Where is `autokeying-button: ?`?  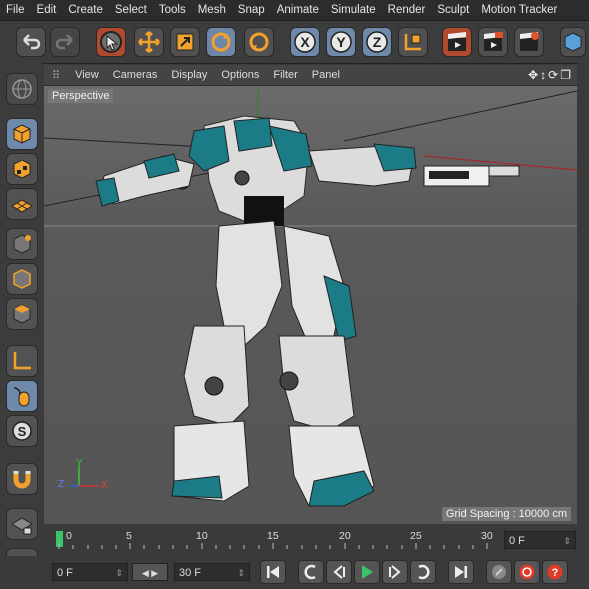 autokeying-button: ? is located at coordinates (555, 572).